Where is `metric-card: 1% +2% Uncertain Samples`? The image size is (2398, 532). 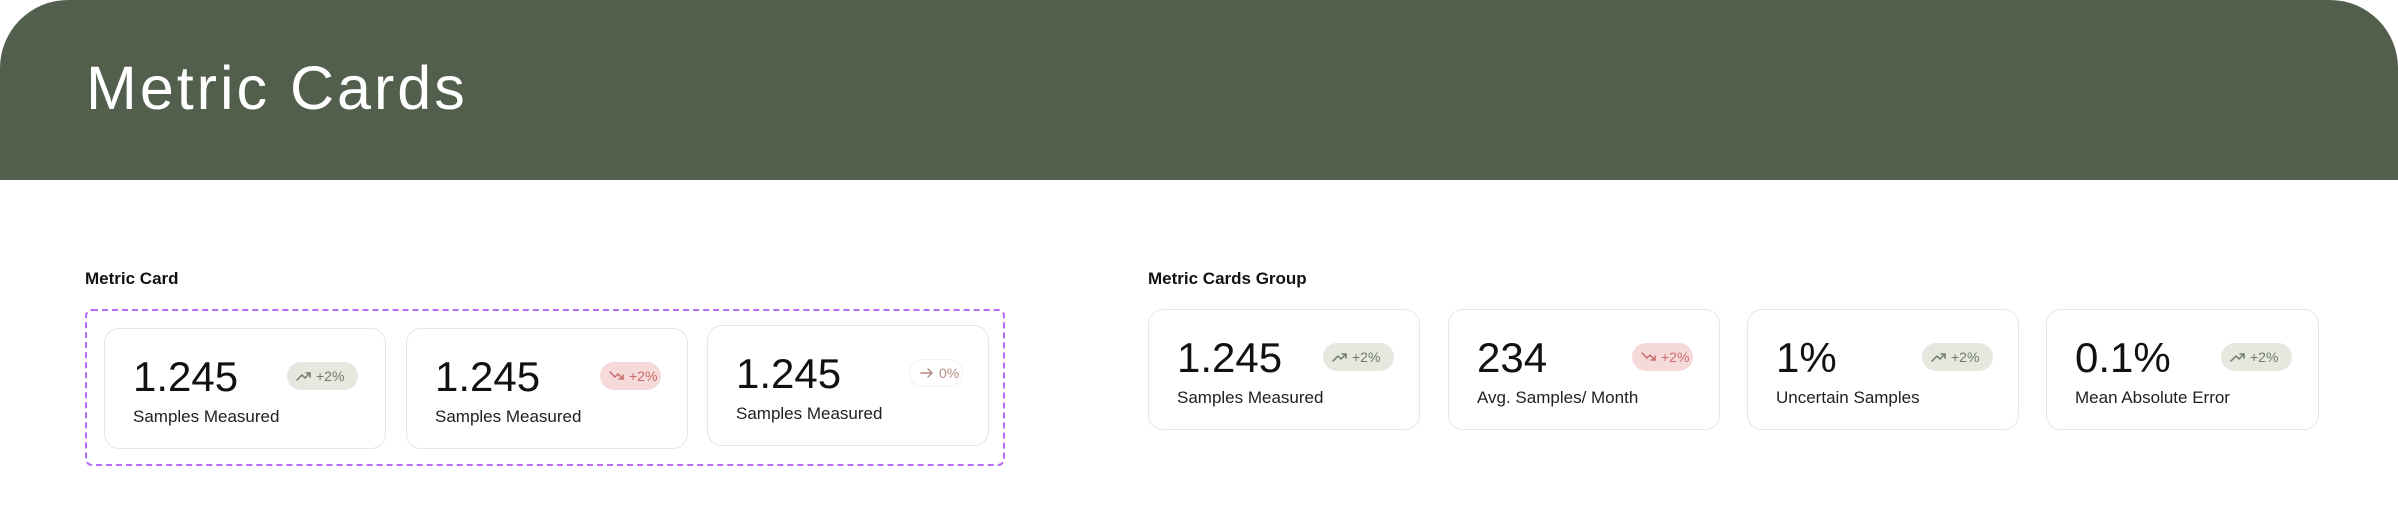 metric-card: 1% +2% Uncertain Samples is located at coordinates (1883, 369).